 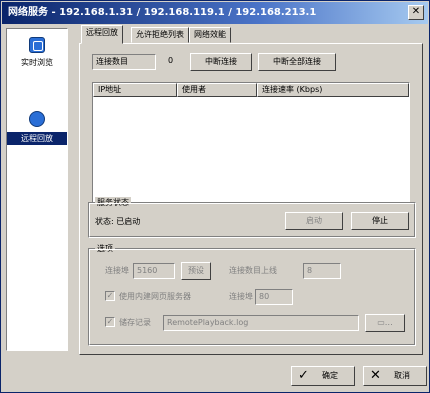 I want to click on list-header: IP地址 使用者 连接速率 (Kbps), so click(x=251, y=90).